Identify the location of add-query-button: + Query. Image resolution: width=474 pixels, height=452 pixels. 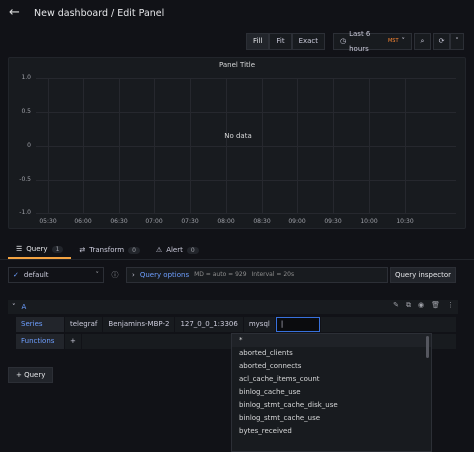
(31, 375).